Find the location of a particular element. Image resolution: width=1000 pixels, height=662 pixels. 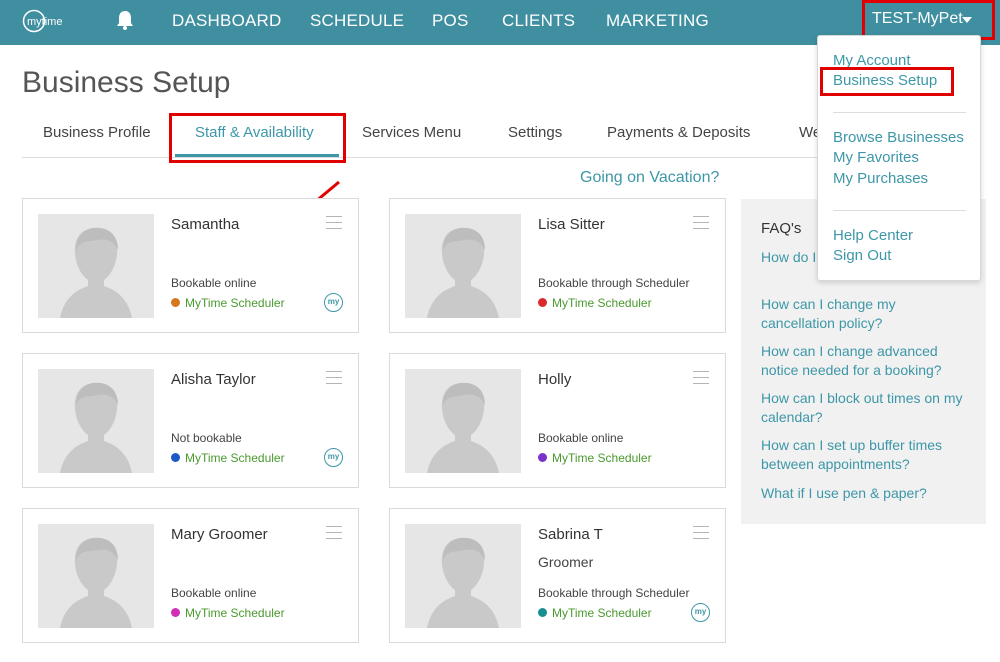

staff-name: Samantha is located at coordinates (205, 224).